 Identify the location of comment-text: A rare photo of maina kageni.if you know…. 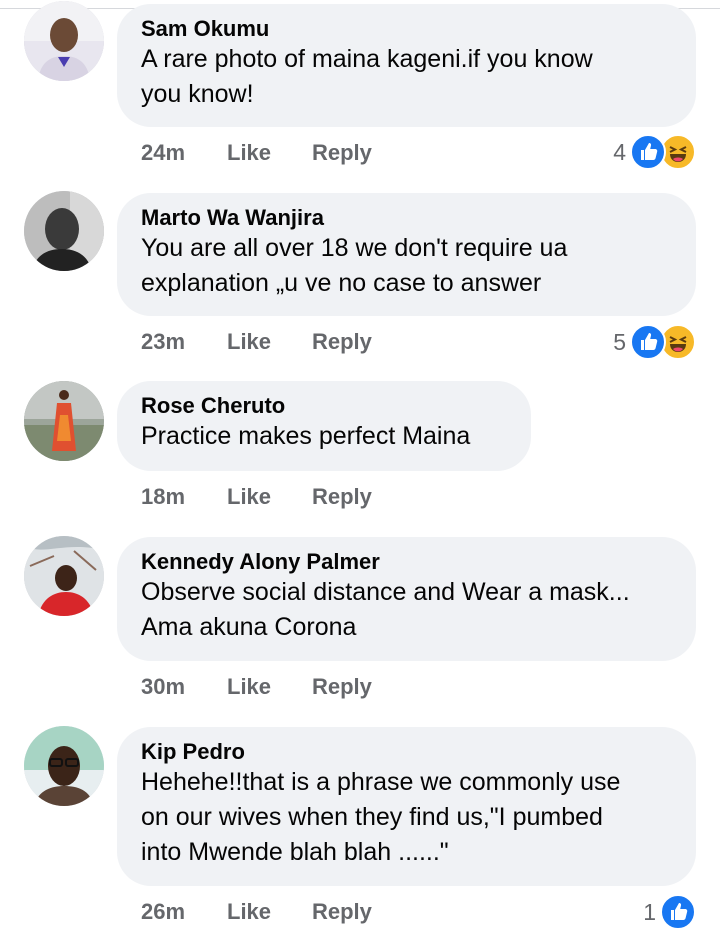
(367, 76).